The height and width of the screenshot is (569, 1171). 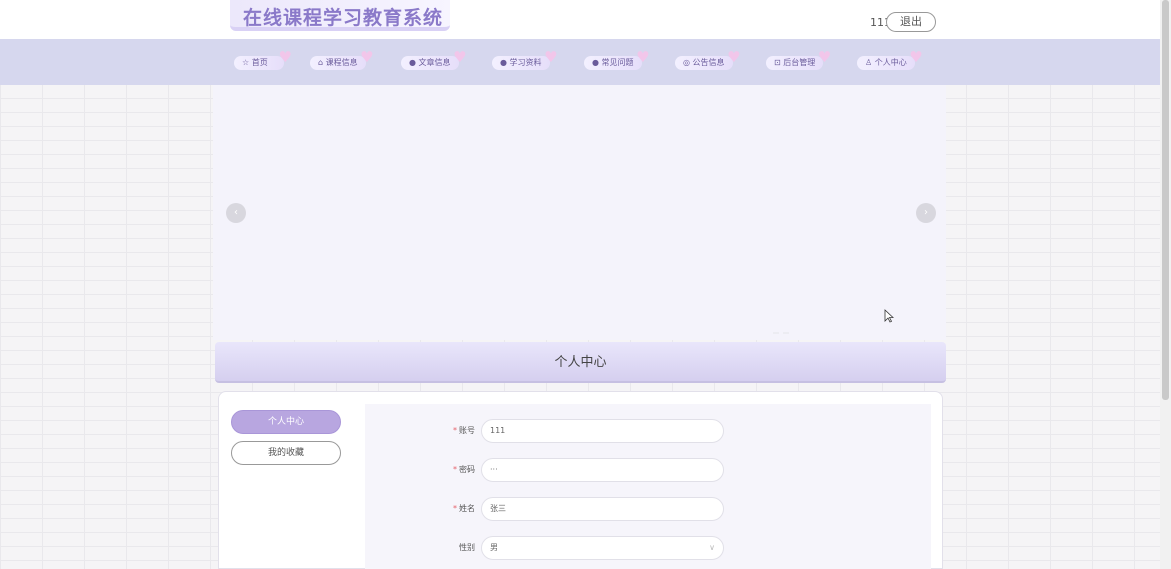 What do you see at coordinates (494, 547) in the screenshot?
I see `gender-value: 男` at bounding box center [494, 547].